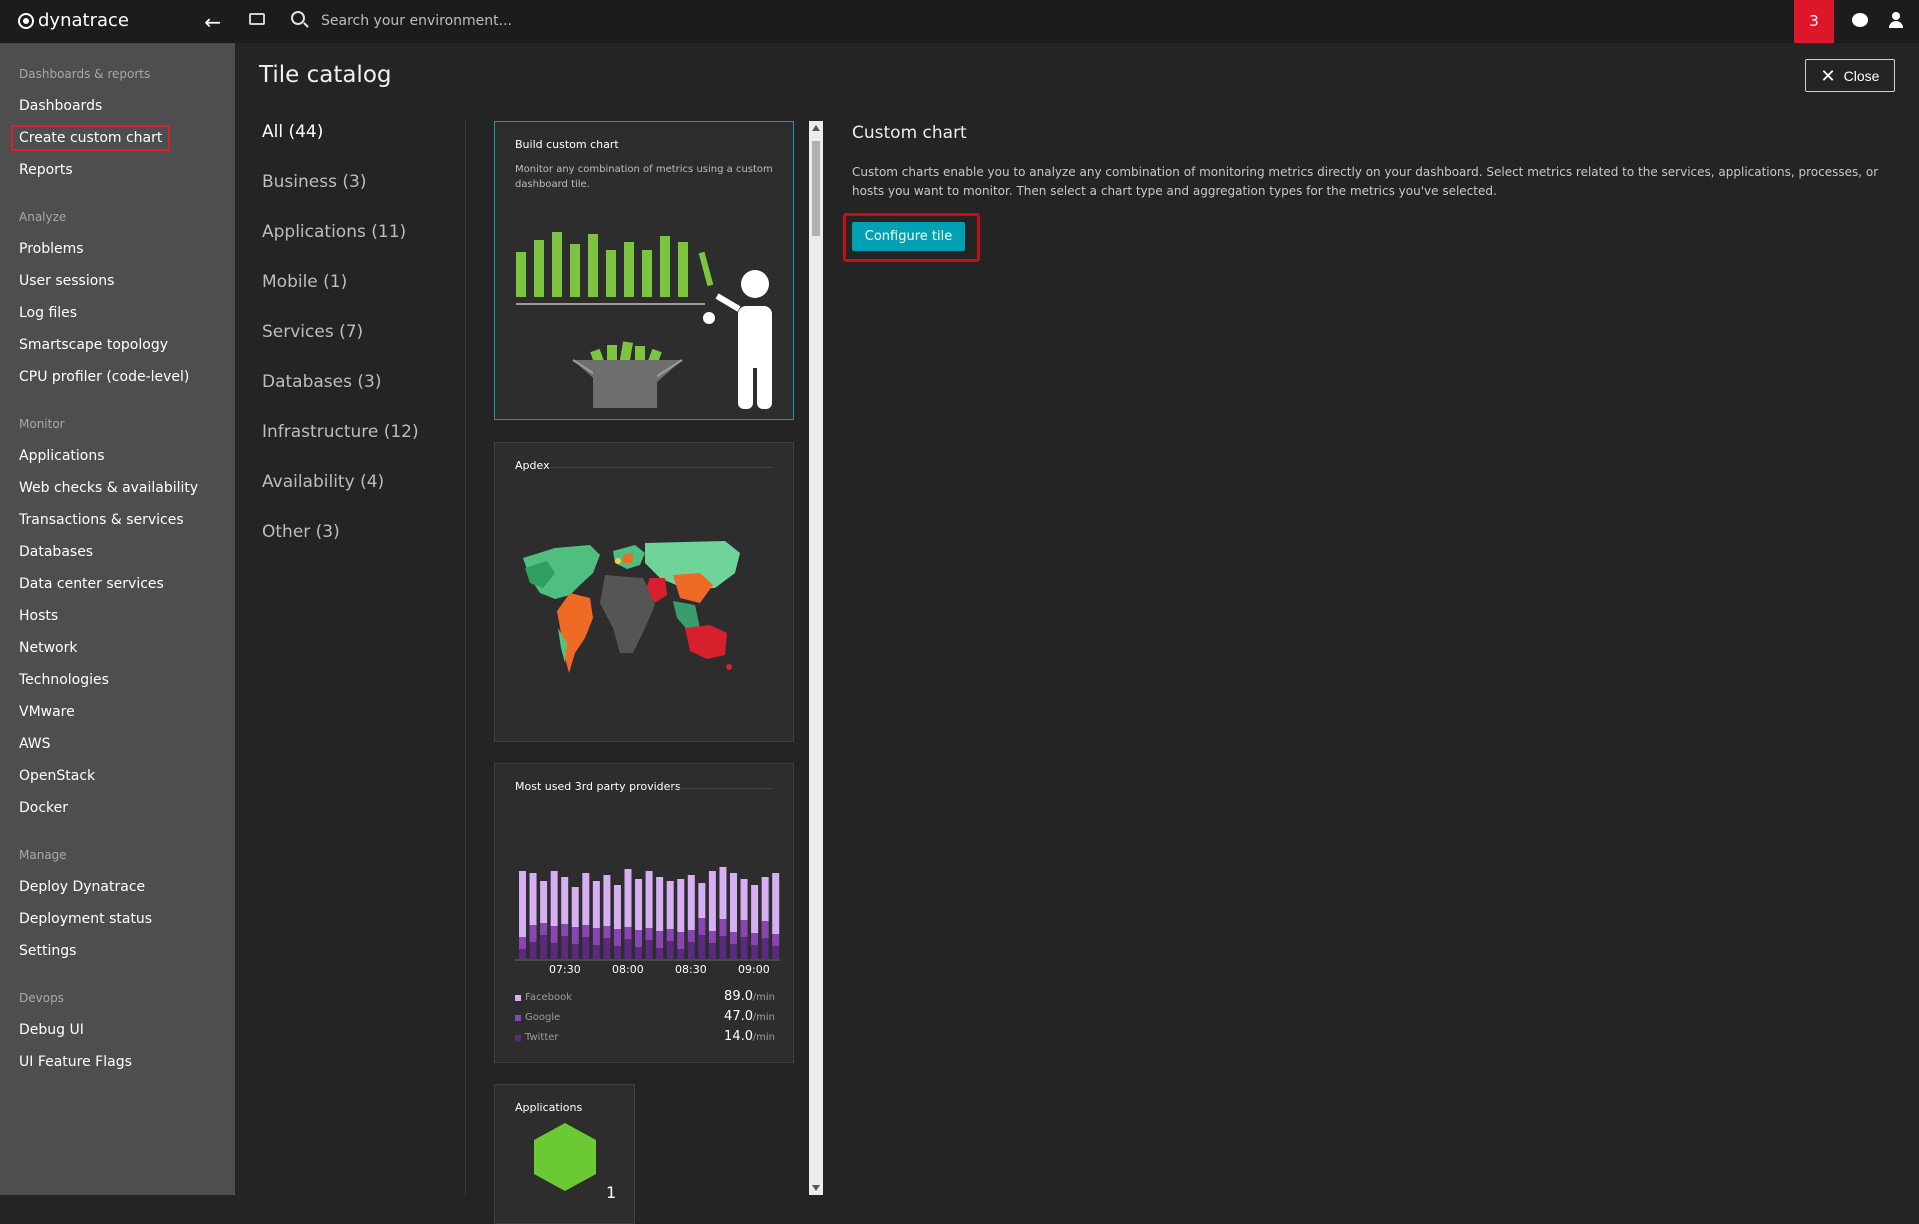 The image size is (1919, 1224). What do you see at coordinates (117, 712) in the screenshot?
I see `sidebar-item-vmware: VMware` at bounding box center [117, 712].